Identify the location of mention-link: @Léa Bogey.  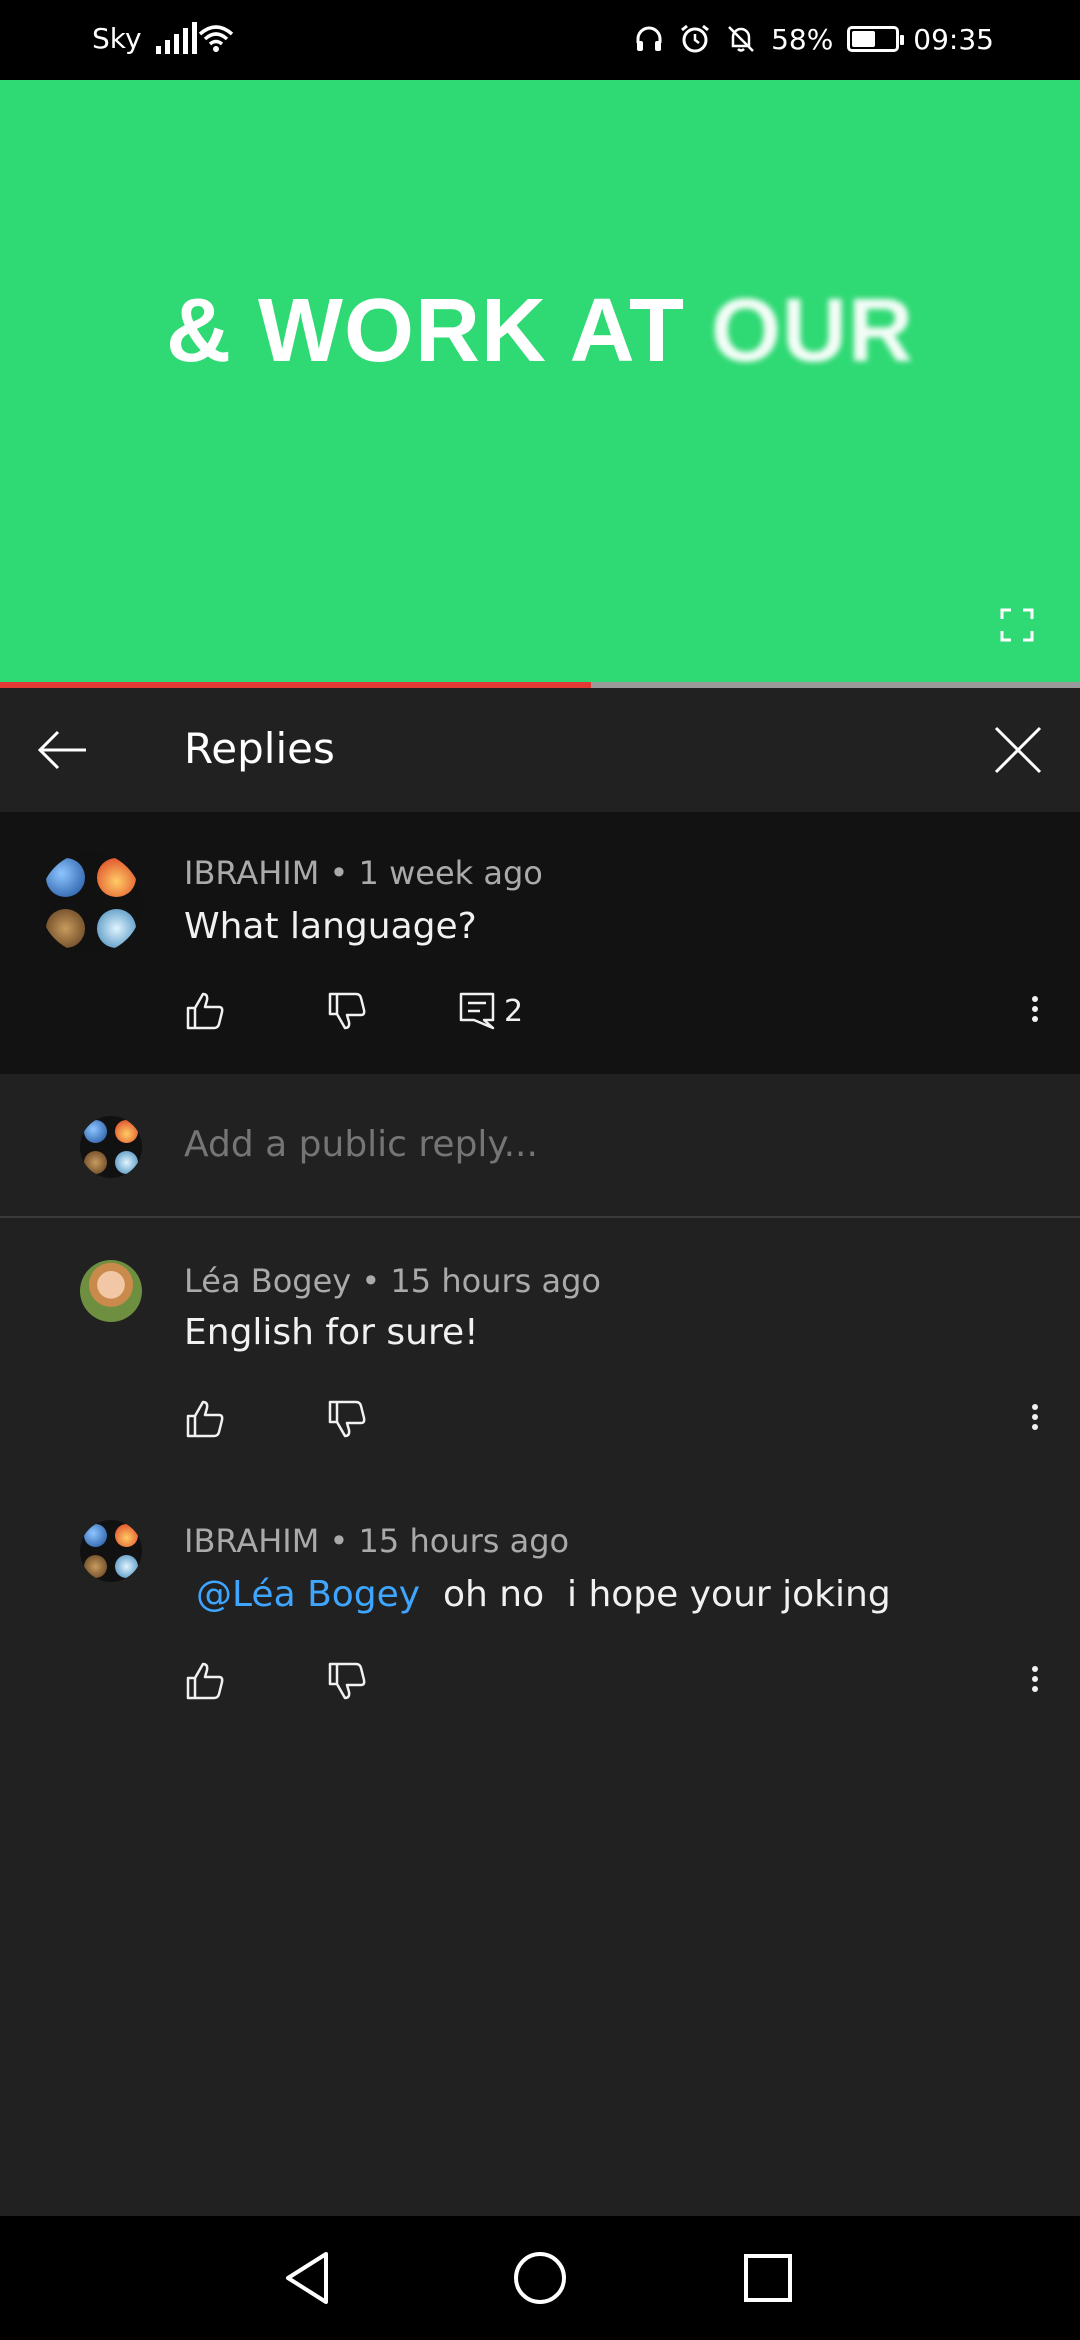
(308, 1594).